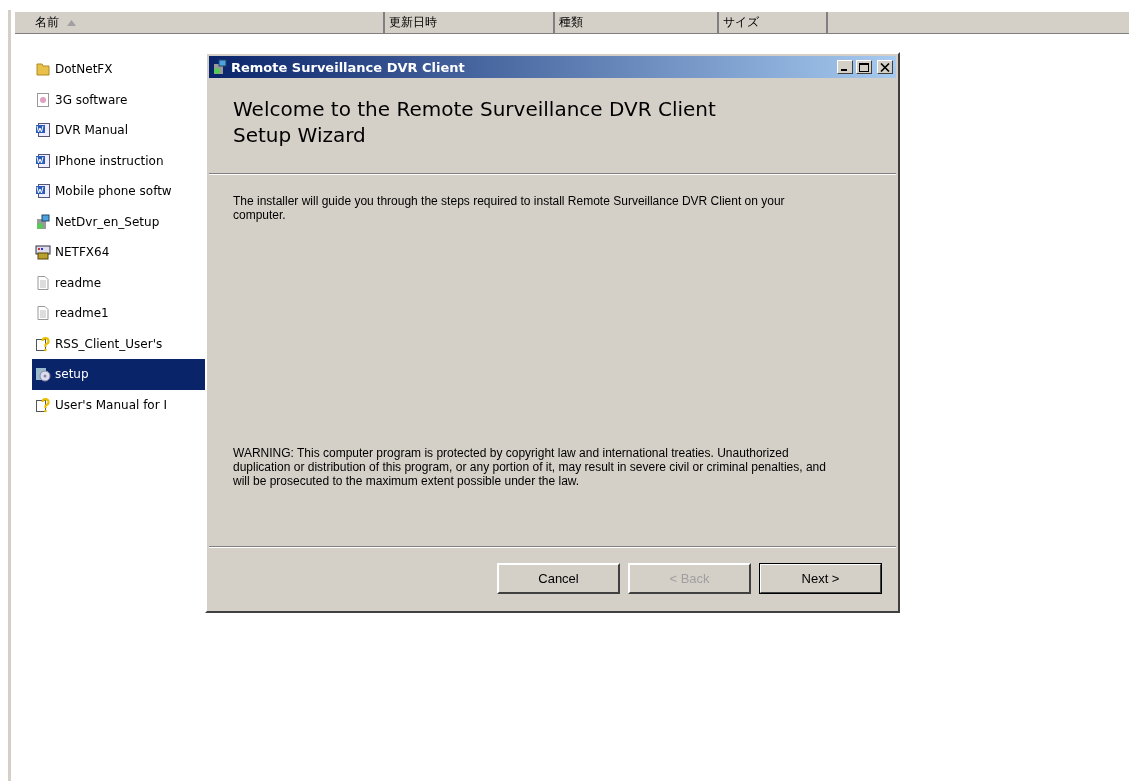 The image size is (1129, 781). I want to click on wizard-button: Next >, so click(820, 578).